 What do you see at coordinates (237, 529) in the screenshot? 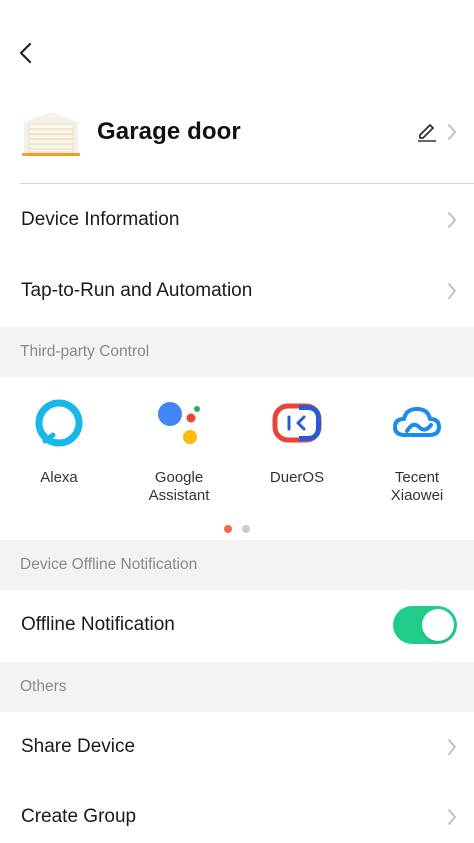
I see `pagination-dots` at bounding box center [237, 529].